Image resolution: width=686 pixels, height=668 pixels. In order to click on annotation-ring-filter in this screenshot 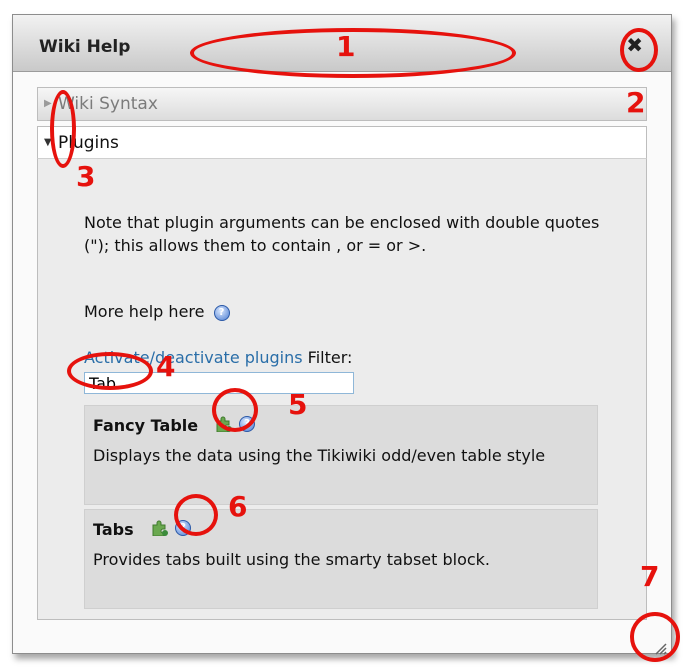, I will do `click(110, 371)`.